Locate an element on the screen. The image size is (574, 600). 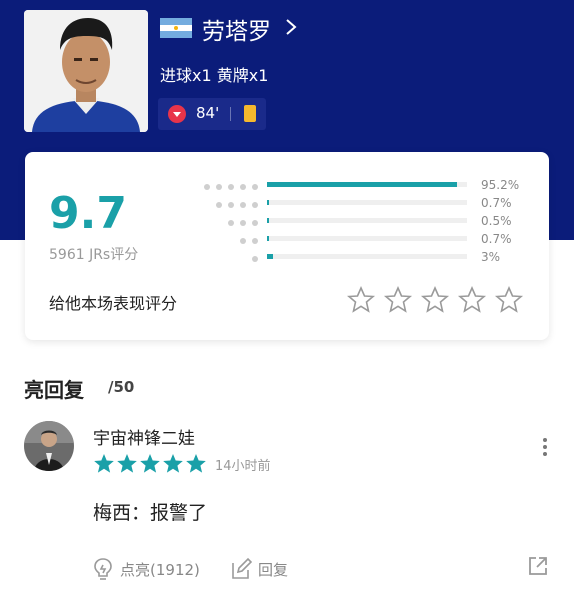
rate-stars-input is located at coordinates (436, 300).